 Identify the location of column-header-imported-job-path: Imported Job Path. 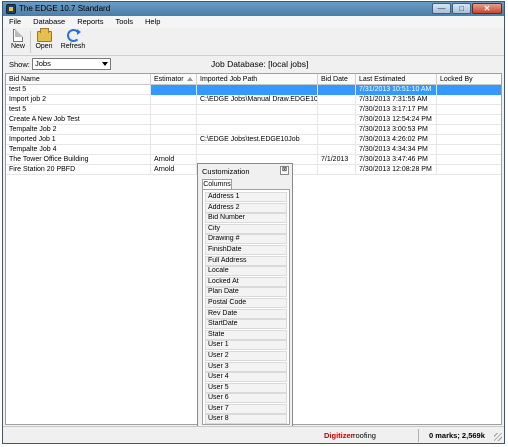
(257, 79).